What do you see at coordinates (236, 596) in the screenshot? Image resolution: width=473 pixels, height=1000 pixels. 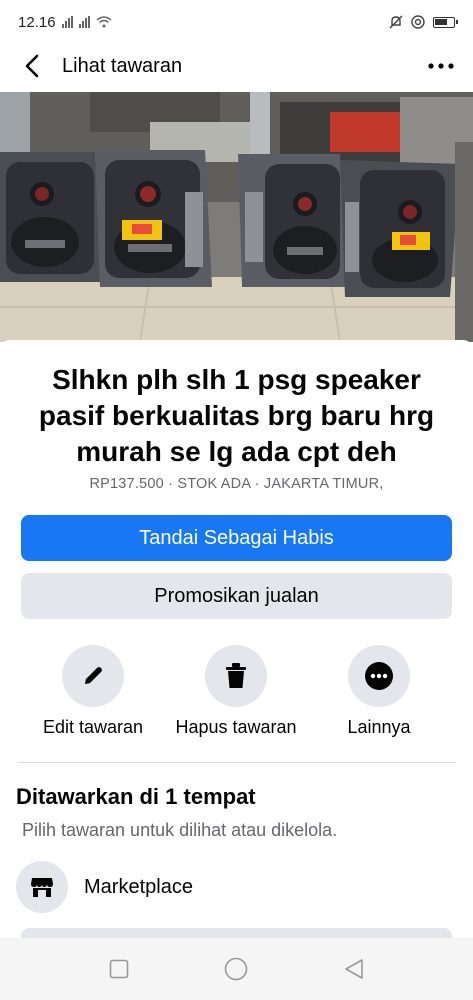 I see `promote-listing-button: Promosikan jualan` at bounding box center [236, 596].